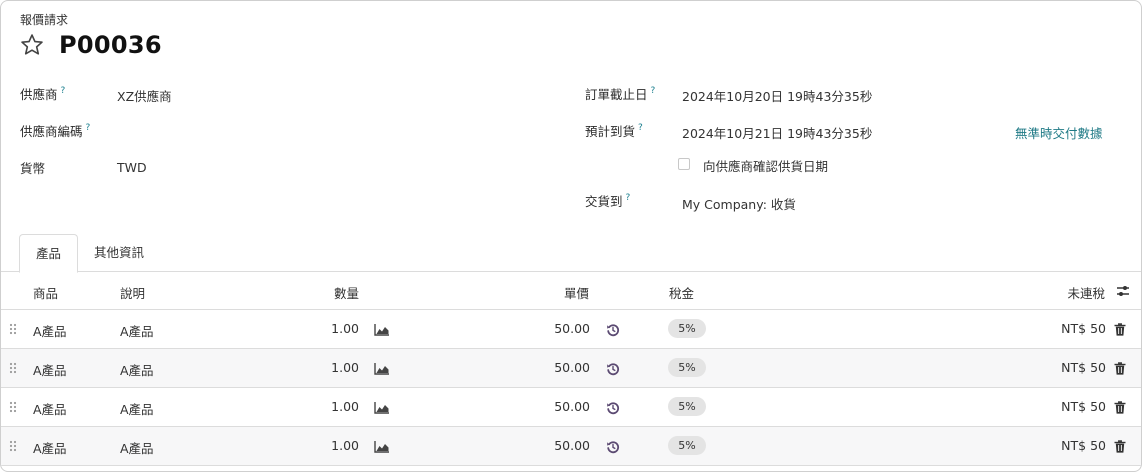 This screenshot has height=472, width=1142. What do you see at coordinates (32, 45) in the screenshot?
I see `star-icon` at bounding box center [32, 45].